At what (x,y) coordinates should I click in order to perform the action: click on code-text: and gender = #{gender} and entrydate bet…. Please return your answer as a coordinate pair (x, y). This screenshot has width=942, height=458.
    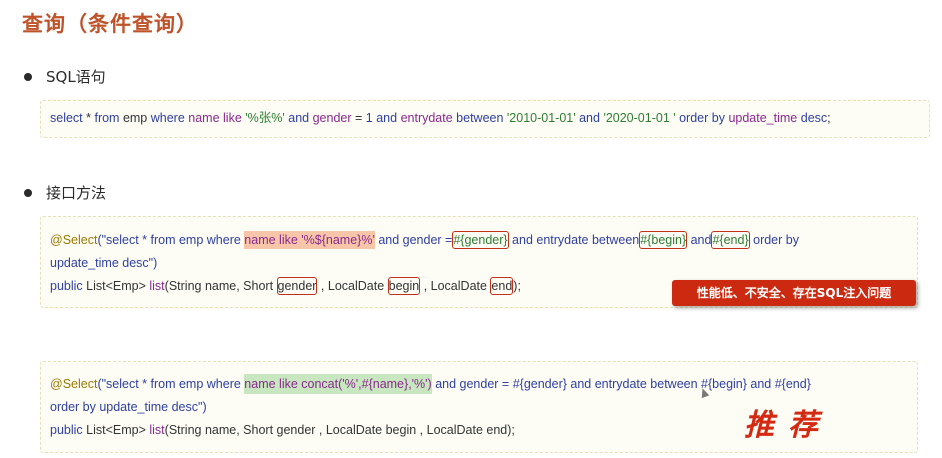
    Looking at the image, I should click on (621, 384).